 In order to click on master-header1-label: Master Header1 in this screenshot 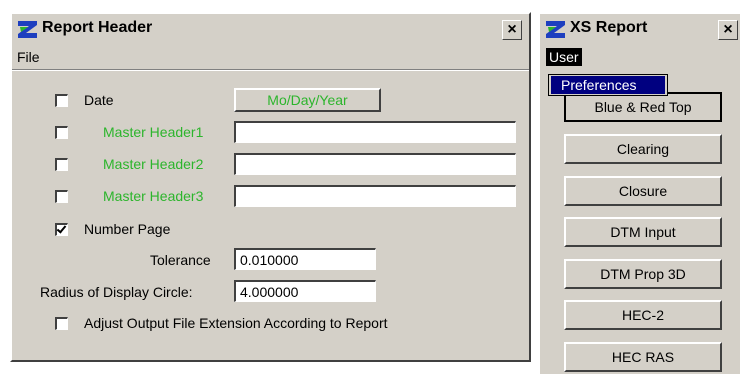, I will do `click(153, 132)`.